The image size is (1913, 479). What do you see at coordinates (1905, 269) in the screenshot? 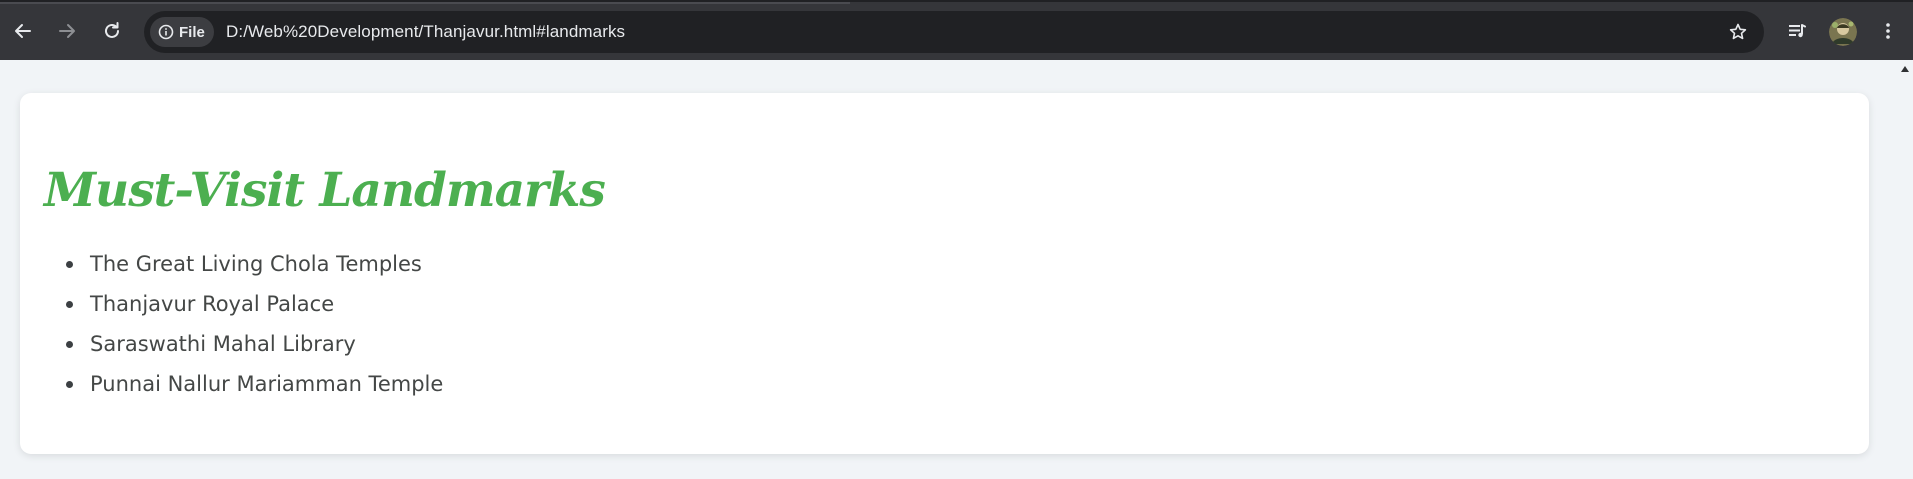
I see `vertical-scrollbar` at bounding box center [1905, 269].